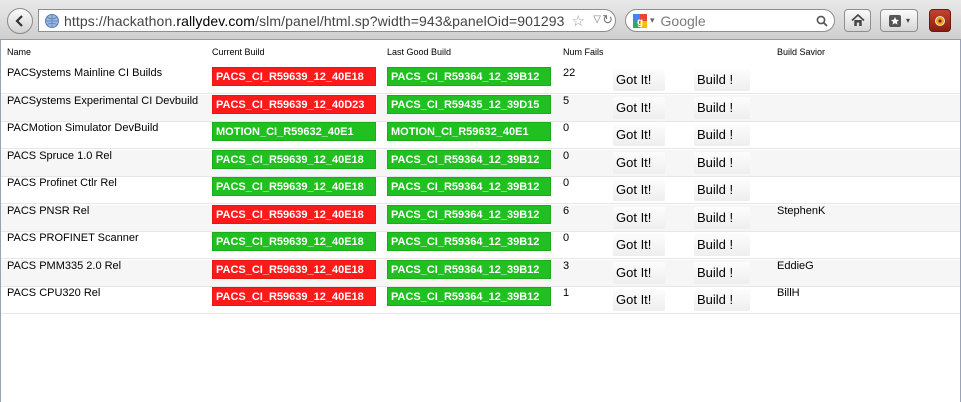  Describe the element at coordinates (48, 210) in the screenshot. I see `project-name: PACS PNSR Rel` at that location.